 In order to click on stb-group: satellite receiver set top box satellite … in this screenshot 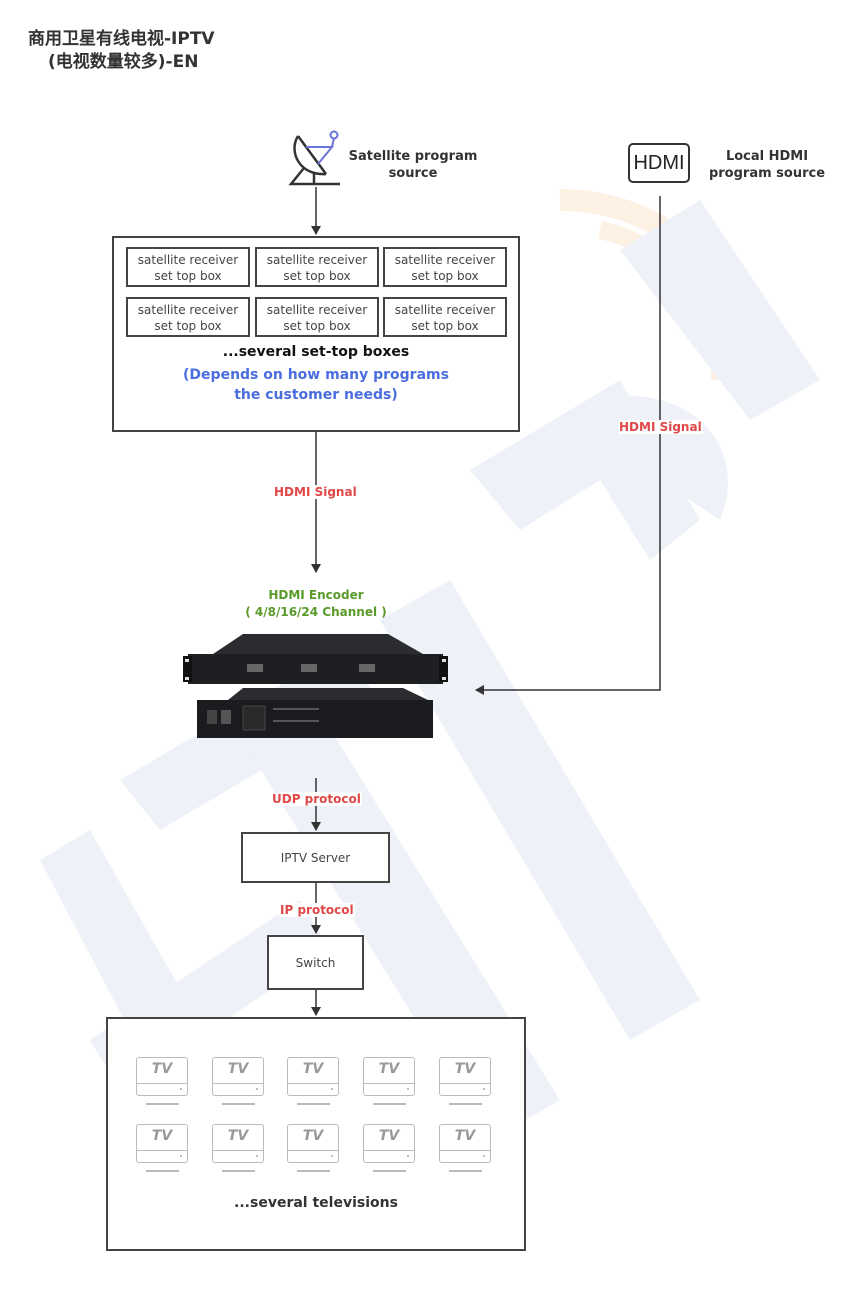, I will do `click(316, 334)`.